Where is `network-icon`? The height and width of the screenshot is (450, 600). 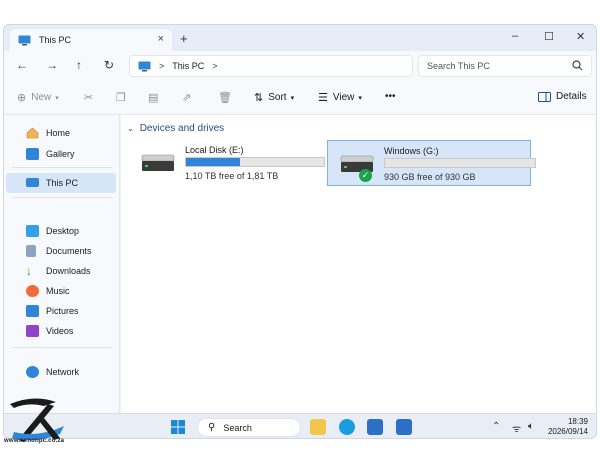
network-icon is located at coordinates (32, 372).